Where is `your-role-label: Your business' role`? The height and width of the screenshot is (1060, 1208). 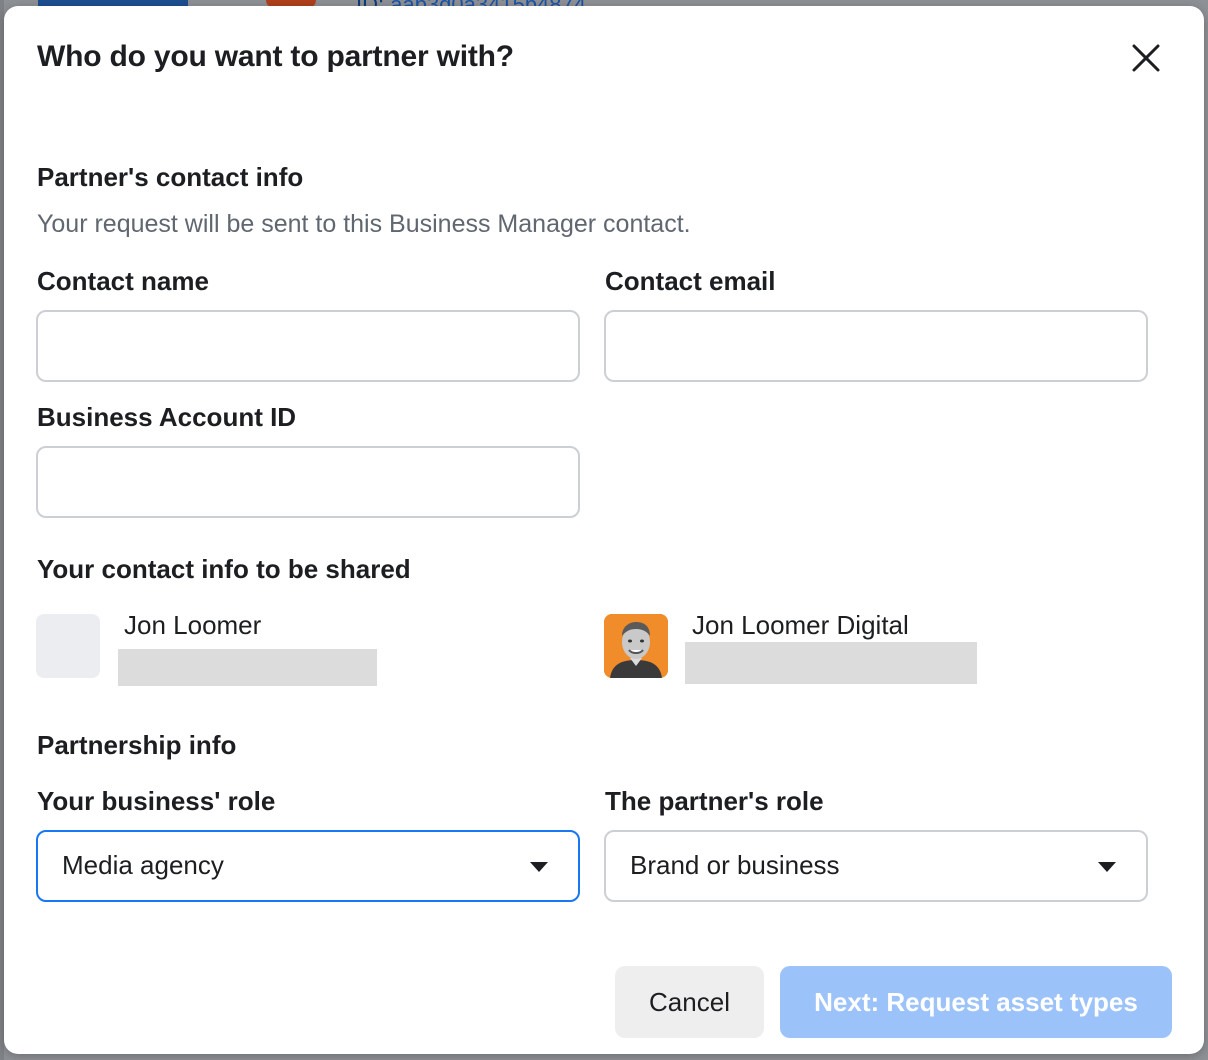
your-role-label: Your business' role is located at coordinates (156, 801).